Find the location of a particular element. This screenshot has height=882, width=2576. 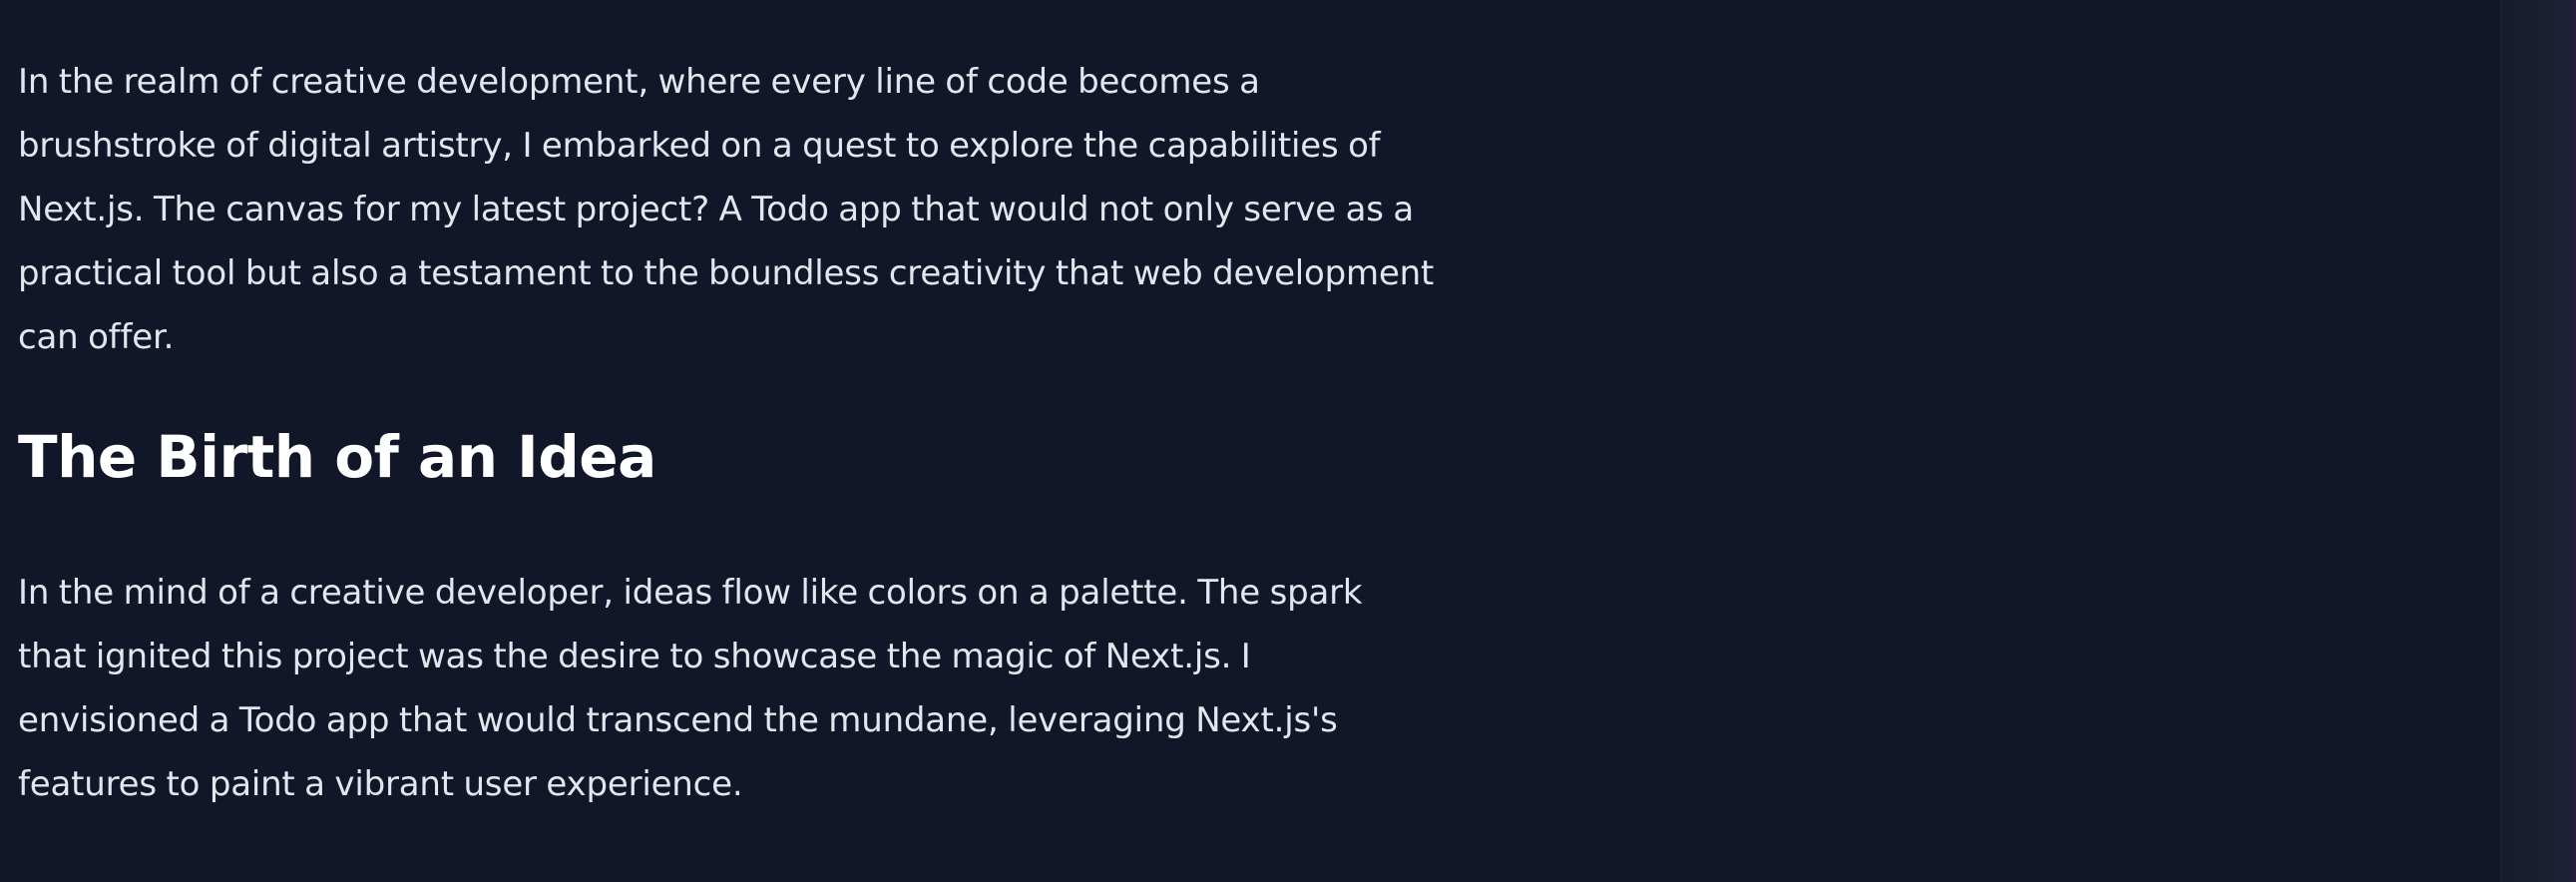

scrollbar-edge is located at coordinates (2574, 441).